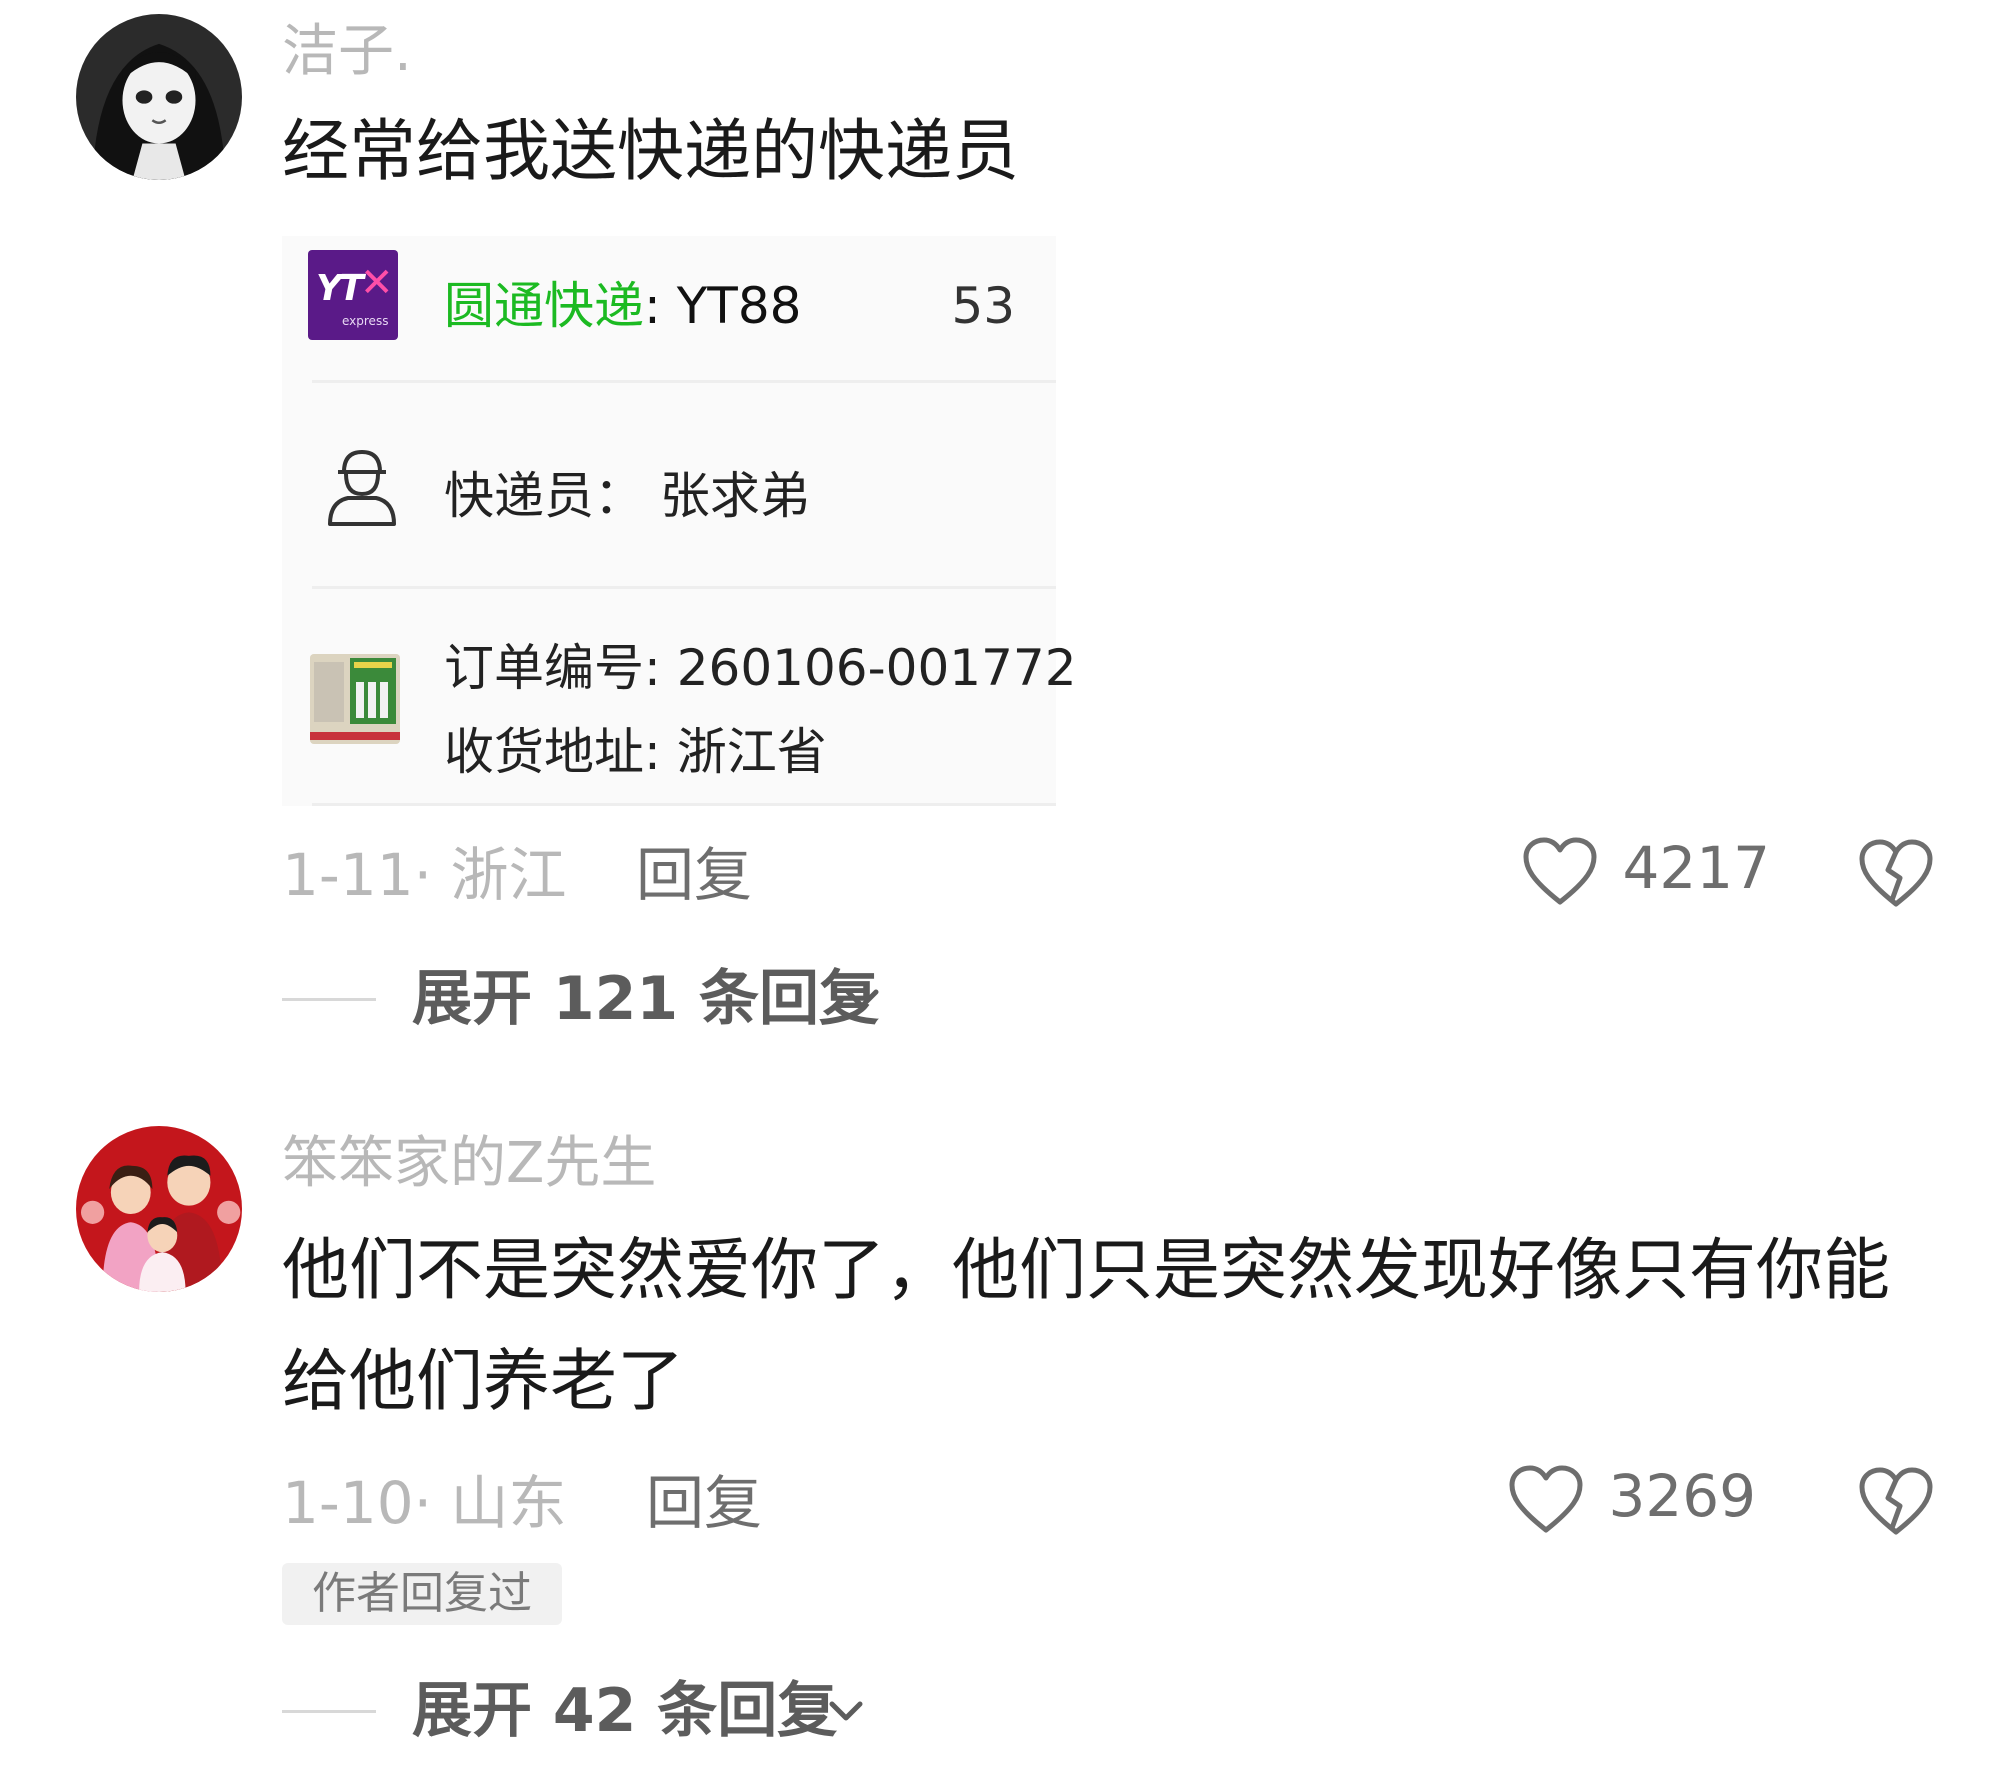  What do you see at coordinates (508, 1503) in the screenshot?
I see `comment-location: 山东` at bounding box center [508, 1503].